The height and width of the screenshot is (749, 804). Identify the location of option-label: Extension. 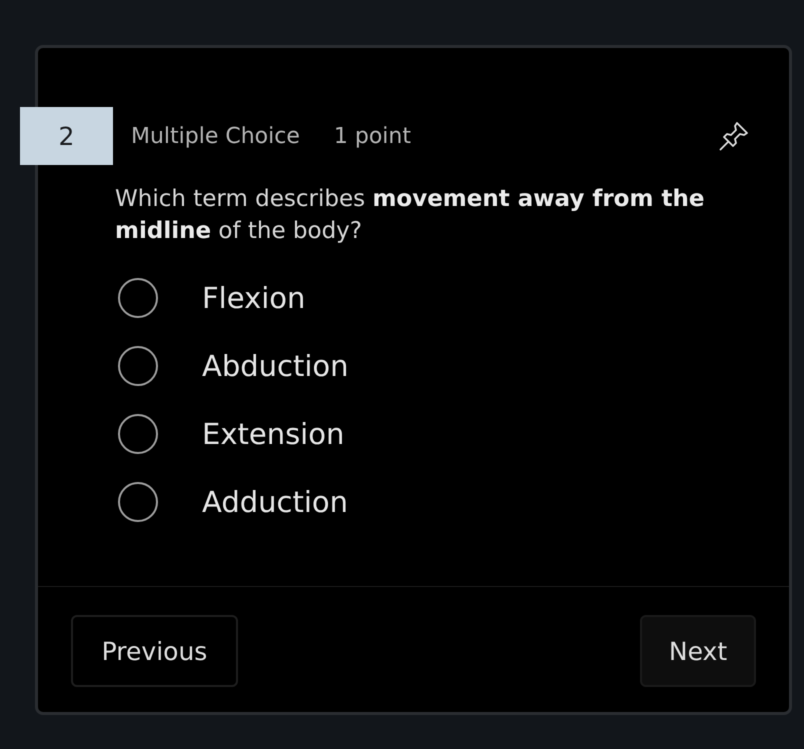
(273, 434).